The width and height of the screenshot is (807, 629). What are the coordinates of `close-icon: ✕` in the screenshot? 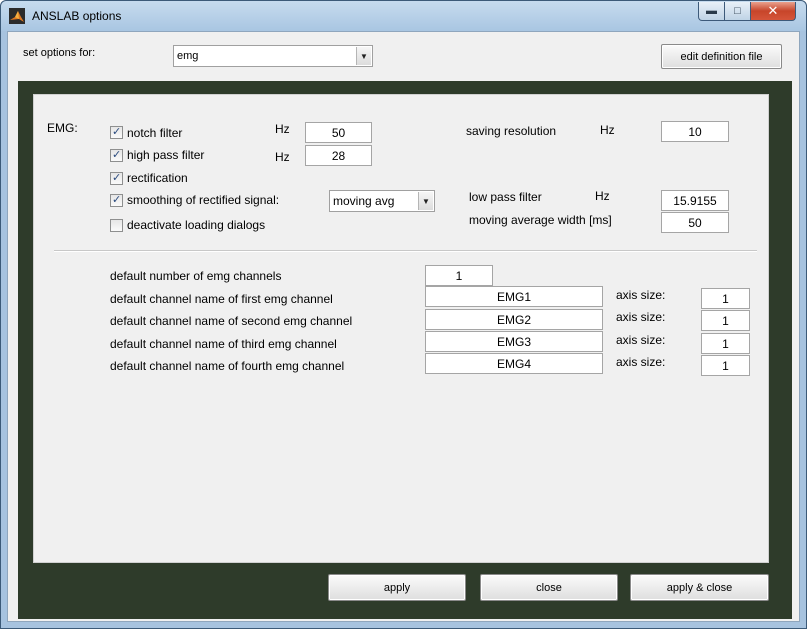 It's located at (773, 10).